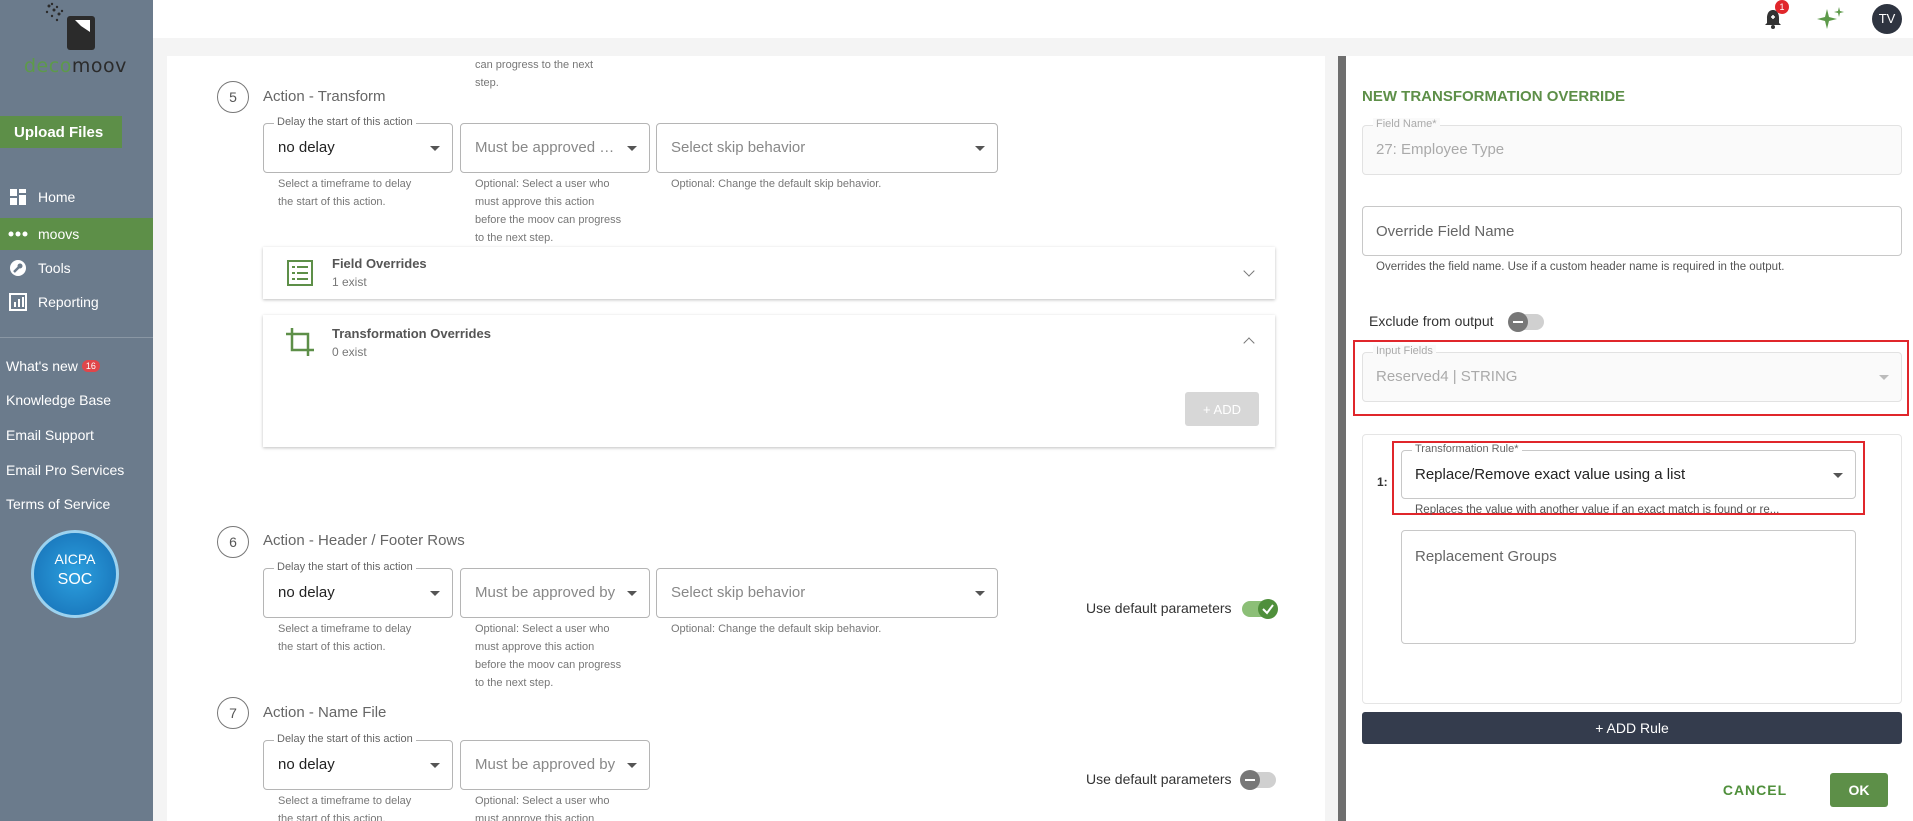 The image size is (1913, 821). I want to click on step-title: Action - Name File, so click(325, 712).